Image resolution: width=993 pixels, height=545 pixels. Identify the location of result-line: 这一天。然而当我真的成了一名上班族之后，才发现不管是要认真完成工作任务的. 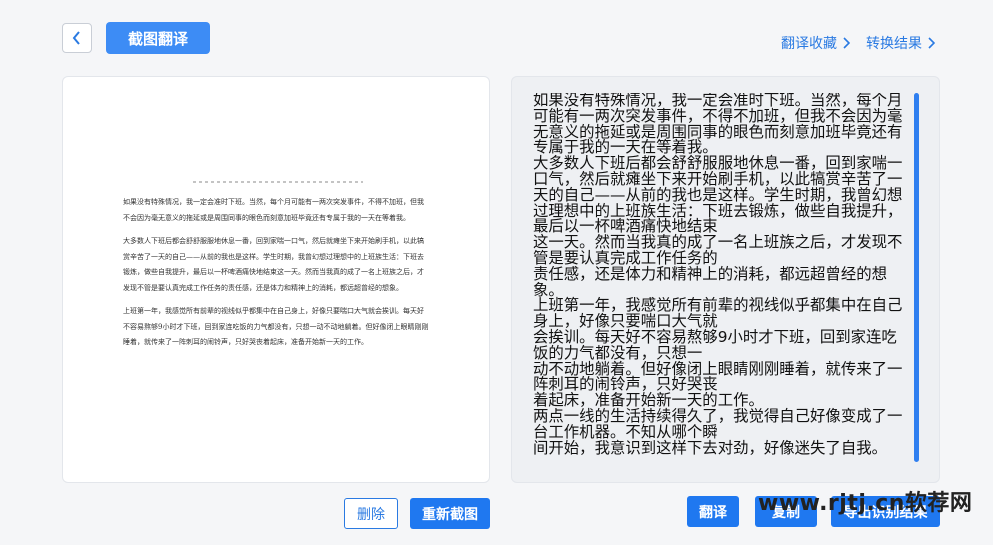
(718, 250).